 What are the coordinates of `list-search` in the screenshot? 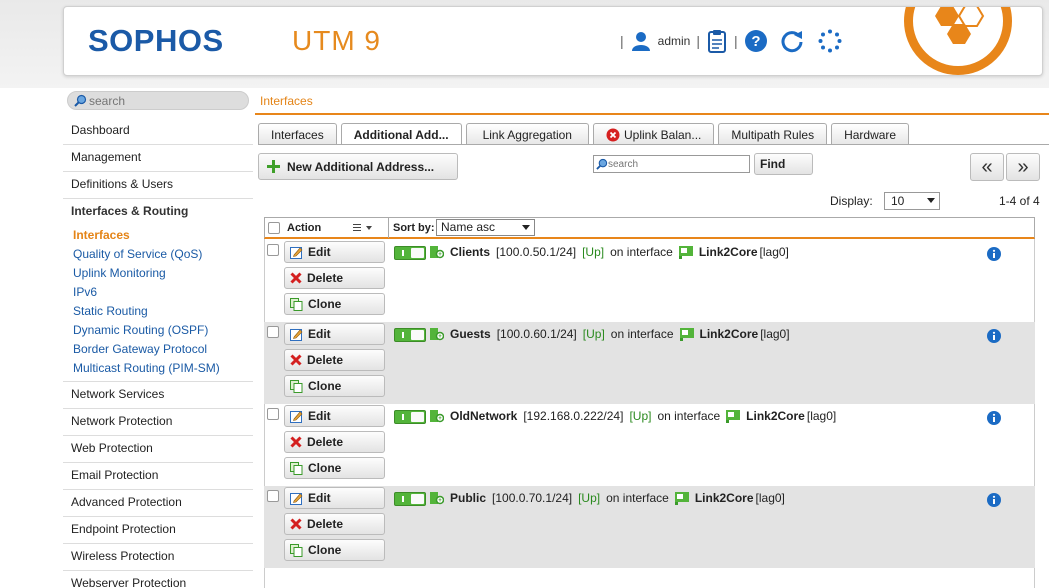 It's located at (671, 164).